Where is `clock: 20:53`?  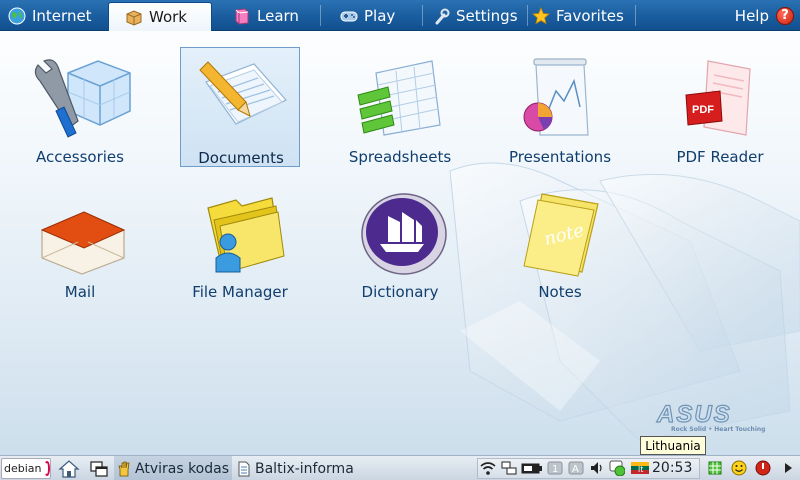 clock: 20:53 is located at coordinates (672, 468).